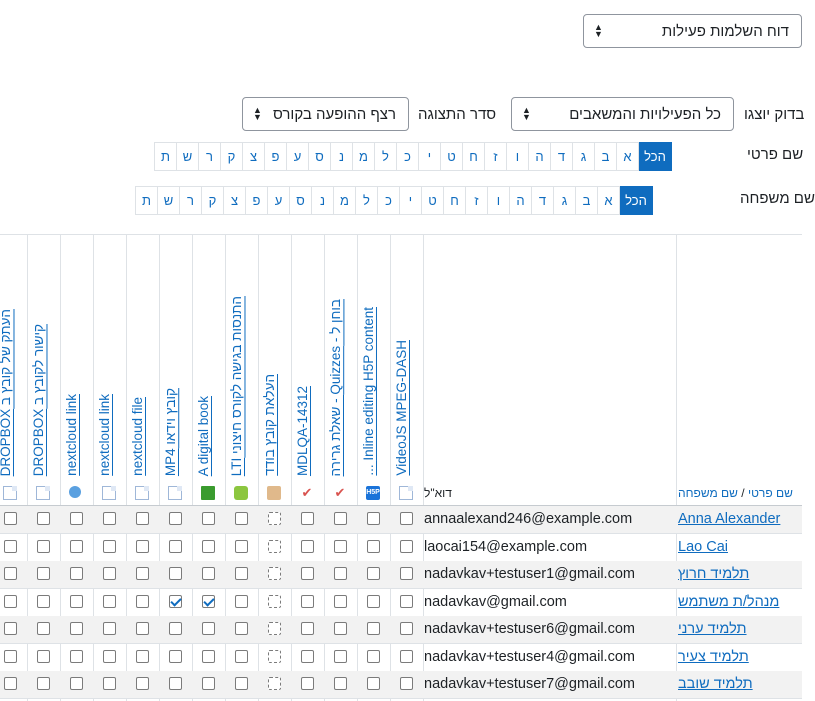  Describe the element at coordinates (302, 431) in the screenshot. I see `activity-link: MDLQA-14312` at that location.